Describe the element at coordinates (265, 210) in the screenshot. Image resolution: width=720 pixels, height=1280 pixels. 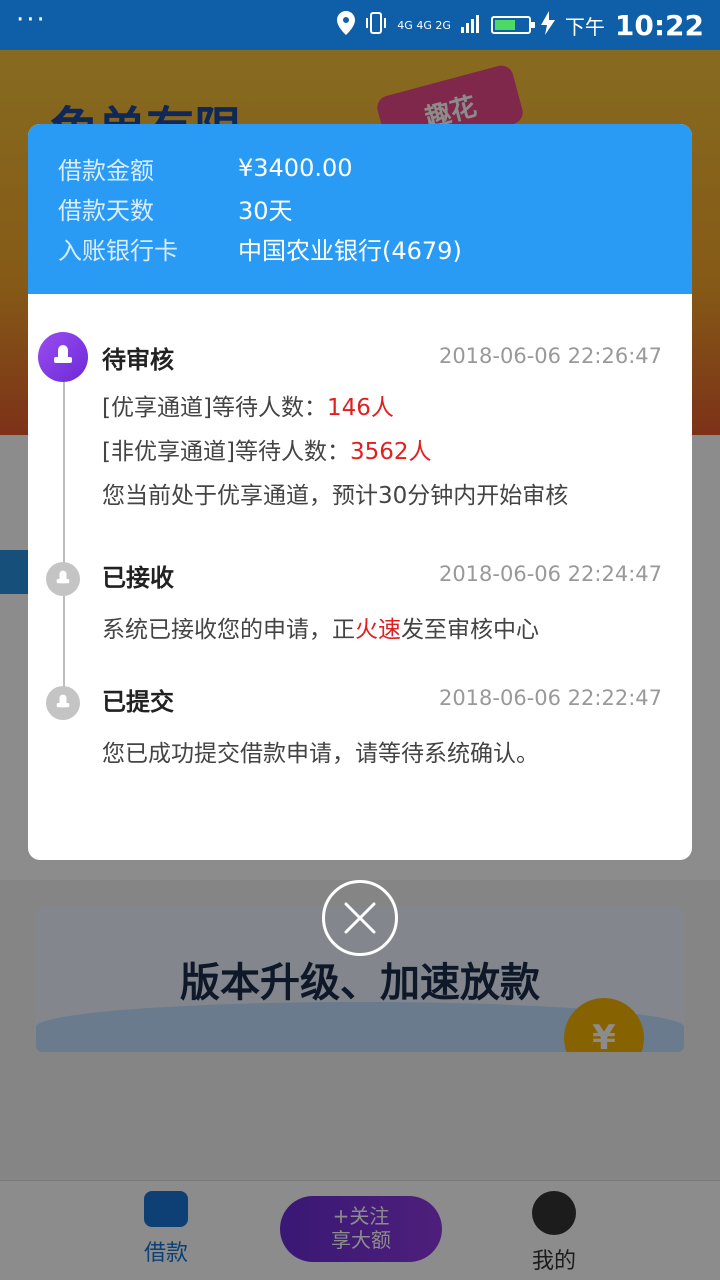
I see `info-value: 30天` at that location.